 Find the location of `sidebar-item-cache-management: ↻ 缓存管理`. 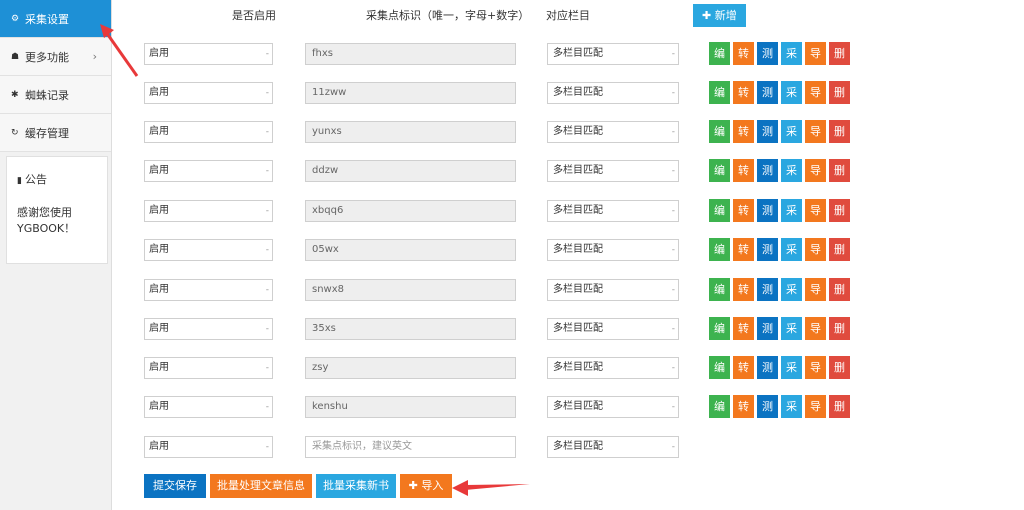

sidebar-item-cache-management: ↻ 缓存管理 is located at coordinates (55, 133).